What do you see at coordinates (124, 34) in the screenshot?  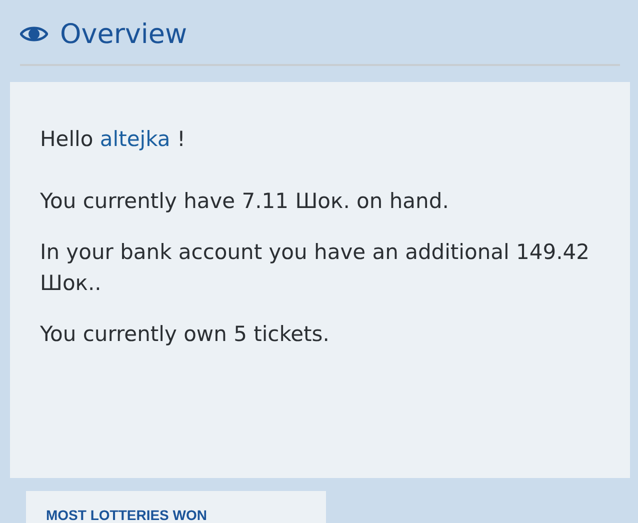 I see `section-title: Overview` at bounding box center [124, 34].